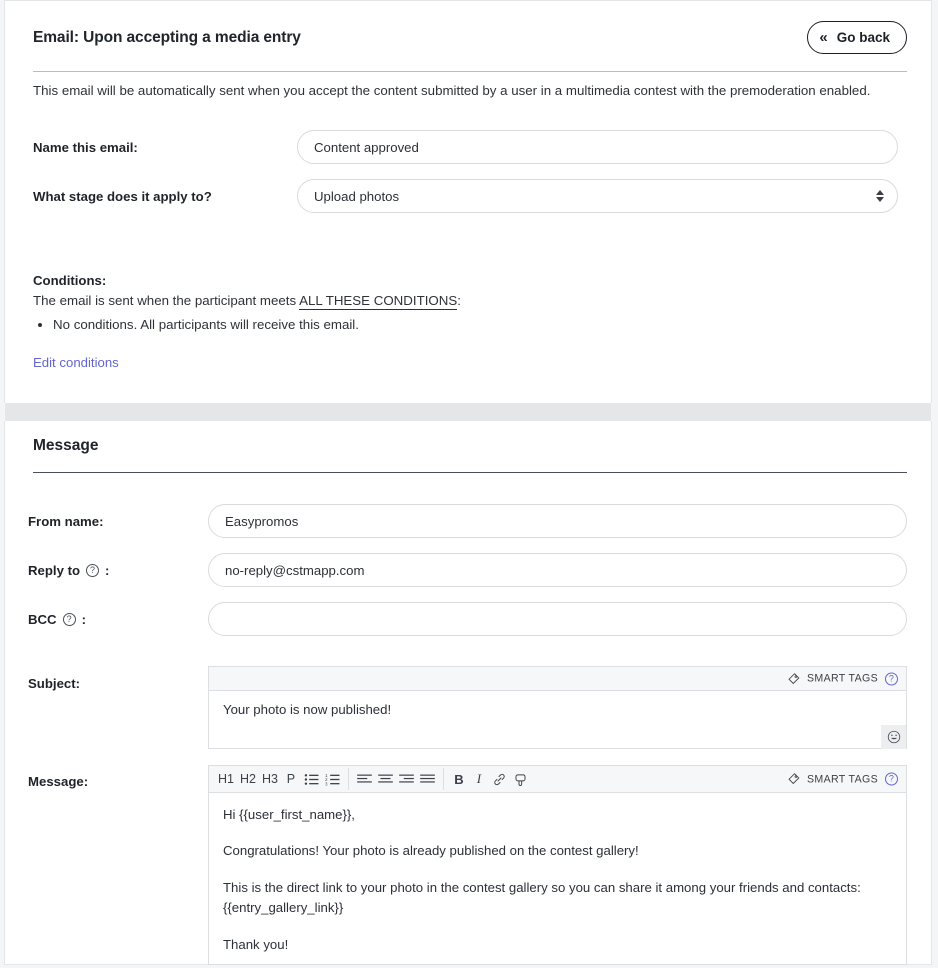 The height and width of the screenshot is (968, 938). I want to click on go-back-button: « Go back, so click(857, 37).